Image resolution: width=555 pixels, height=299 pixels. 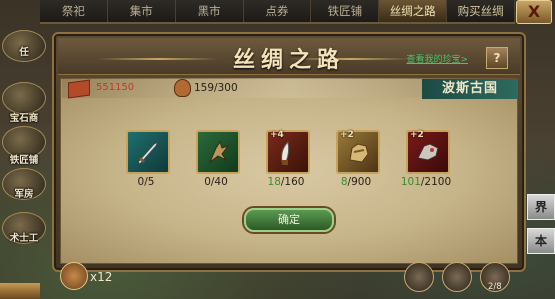 What do you see at coordinates (79, 89) in the screenshot?
I see `book-icon` at bounding box center [79, 89].